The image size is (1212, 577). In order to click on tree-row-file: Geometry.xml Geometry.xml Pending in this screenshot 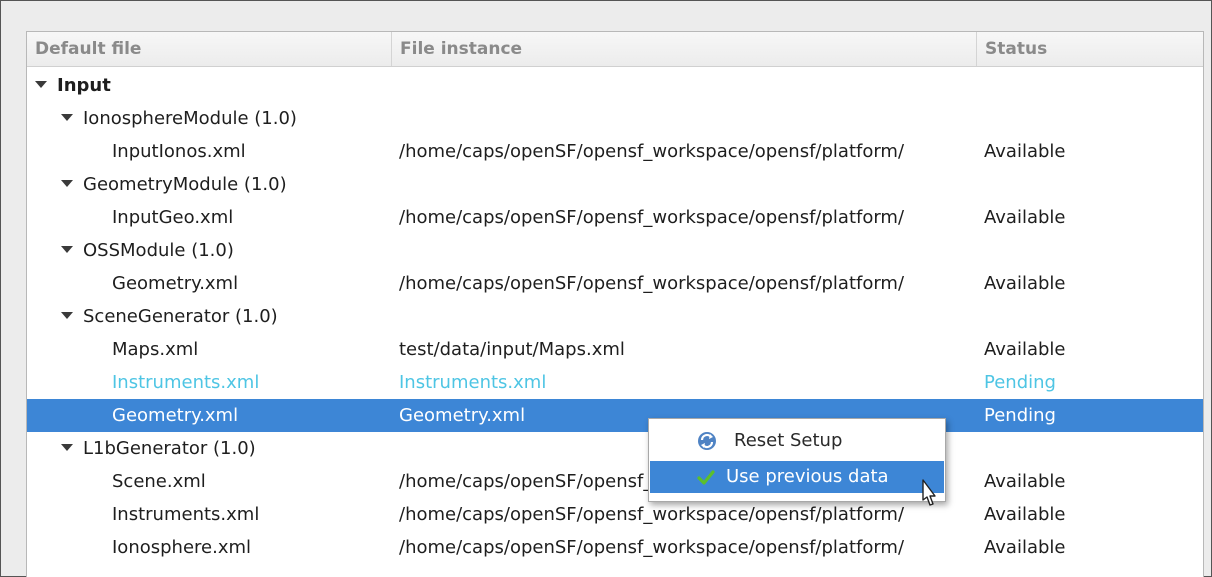, I will do `click(615, 415)`.